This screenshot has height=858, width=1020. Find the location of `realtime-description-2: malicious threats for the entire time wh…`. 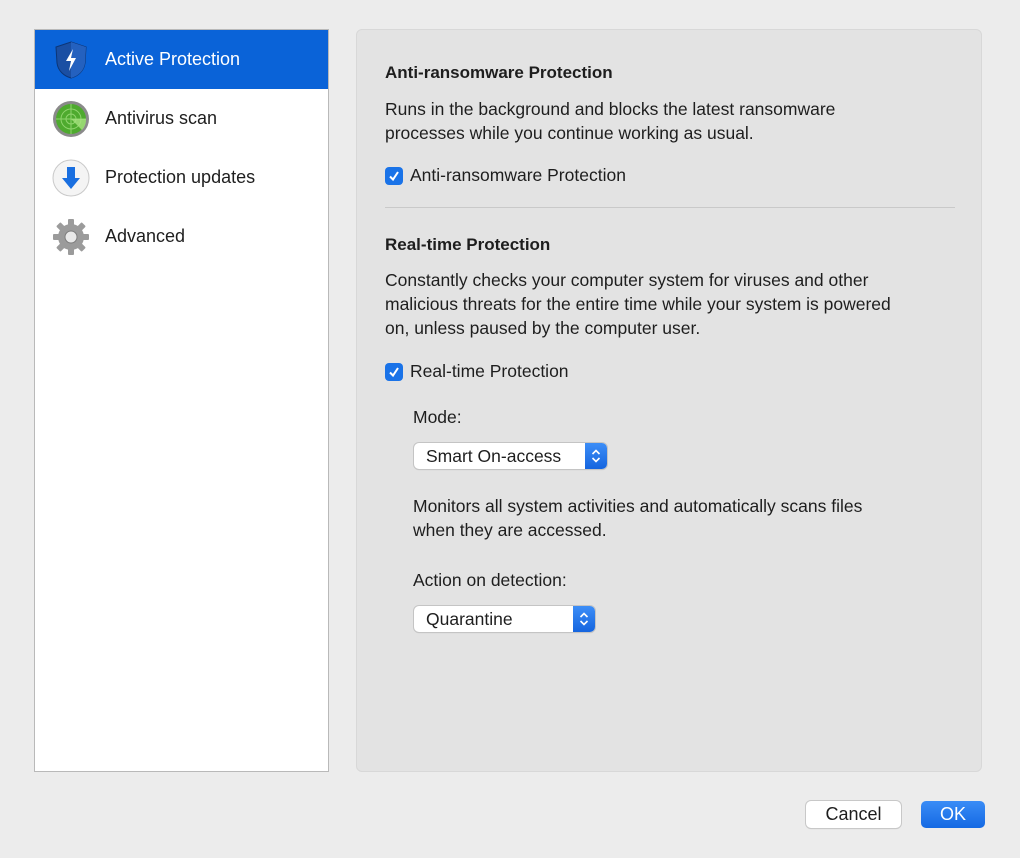

realtime-description-2: malicious threats for the entire time wh… is located at coordinates (638, 304).